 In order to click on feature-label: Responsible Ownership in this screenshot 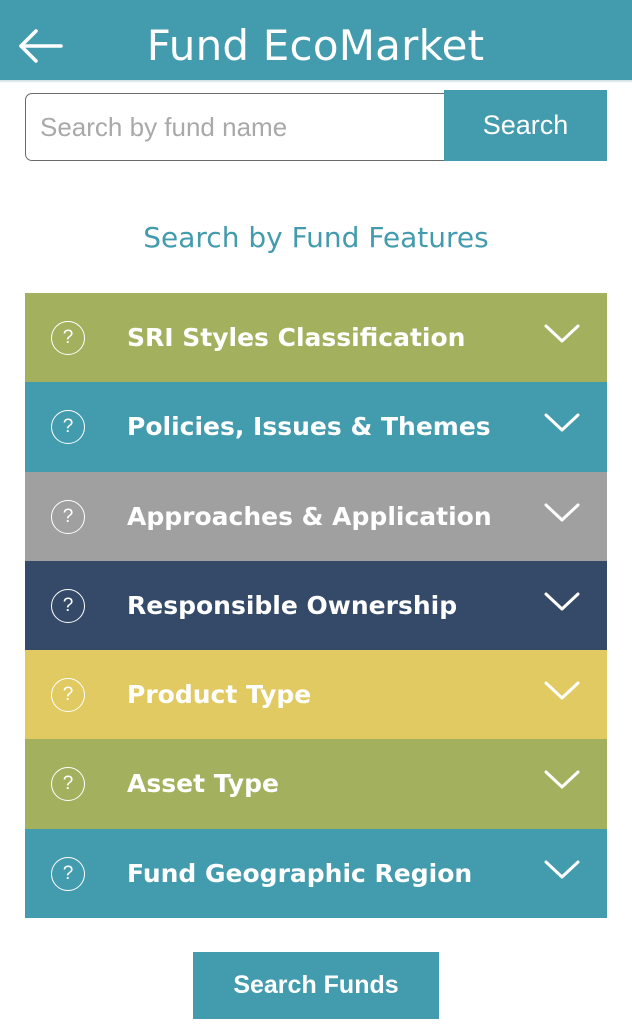, I will do `click(292, 605)`.